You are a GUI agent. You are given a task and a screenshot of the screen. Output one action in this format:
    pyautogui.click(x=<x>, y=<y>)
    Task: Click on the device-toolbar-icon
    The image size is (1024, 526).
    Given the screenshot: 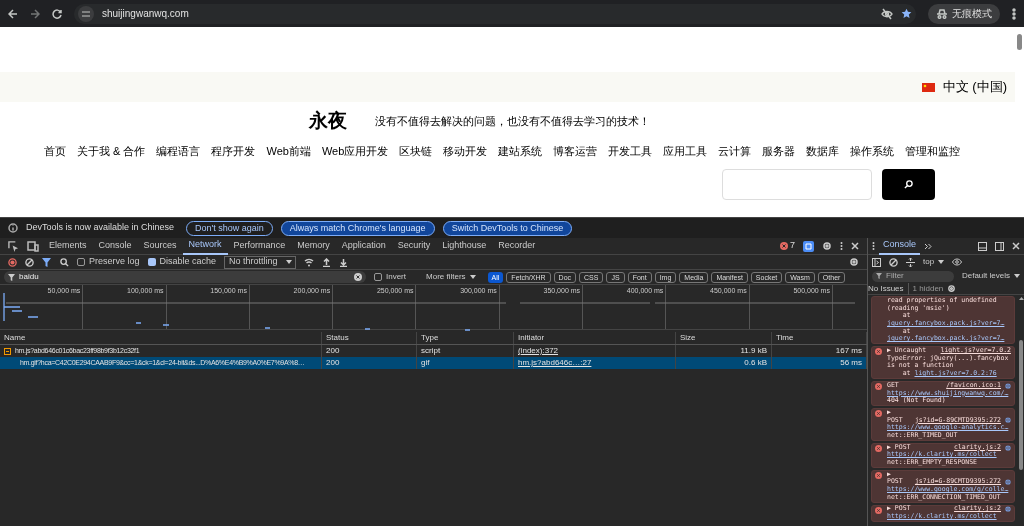 What is the action you would take?
    pyautogui.click(x=33, y=246)
    